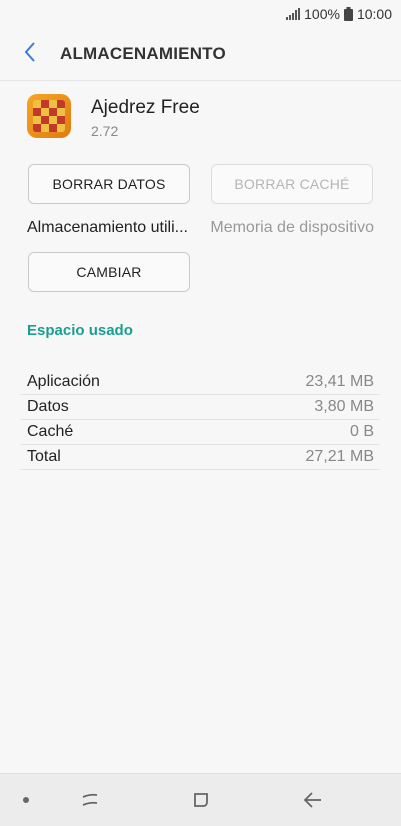 This screenshot has height=826, width=401. Describe the element at coordinates (200, 80) in the screenshot. I see `header-divider` at that location.